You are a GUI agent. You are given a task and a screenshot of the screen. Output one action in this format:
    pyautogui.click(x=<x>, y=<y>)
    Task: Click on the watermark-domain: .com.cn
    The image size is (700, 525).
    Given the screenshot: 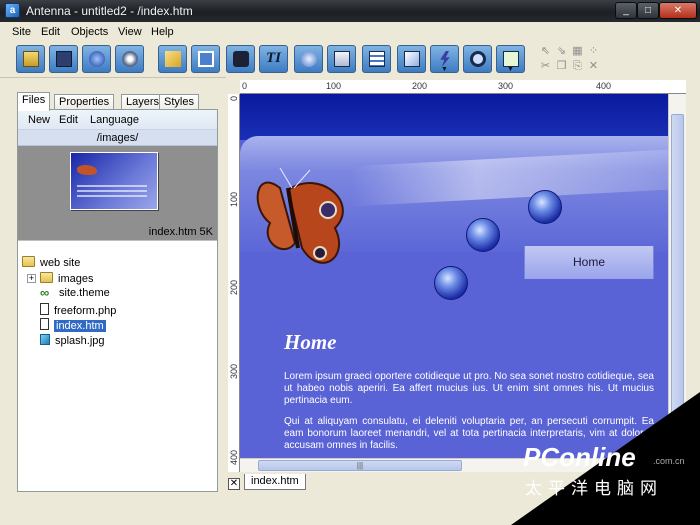 What is the action you would take?
    pyautogui.click(x=669, y=461)
    